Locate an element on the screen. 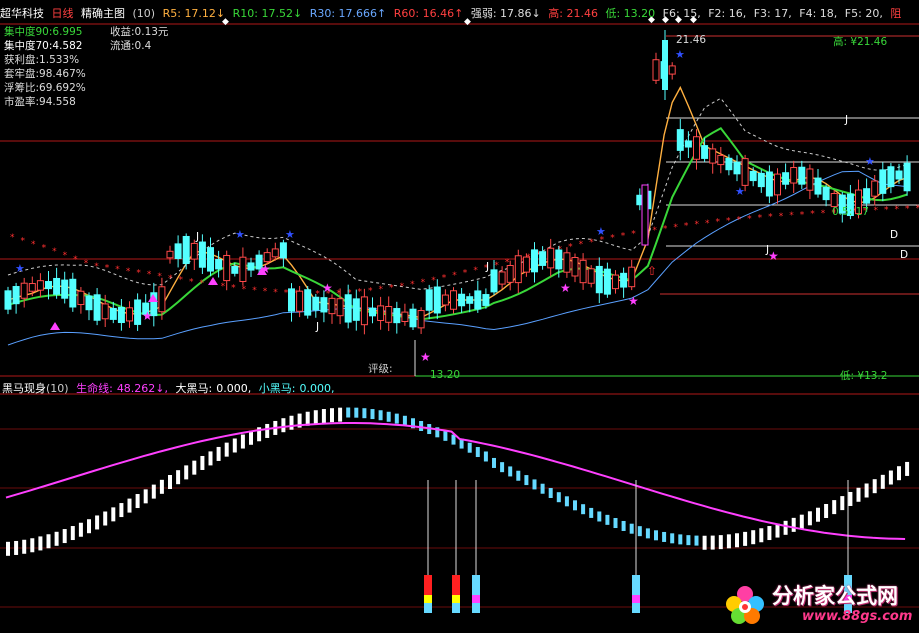  high-price-tag: 高: ¥21.46 is located at coordinates (860, 42).